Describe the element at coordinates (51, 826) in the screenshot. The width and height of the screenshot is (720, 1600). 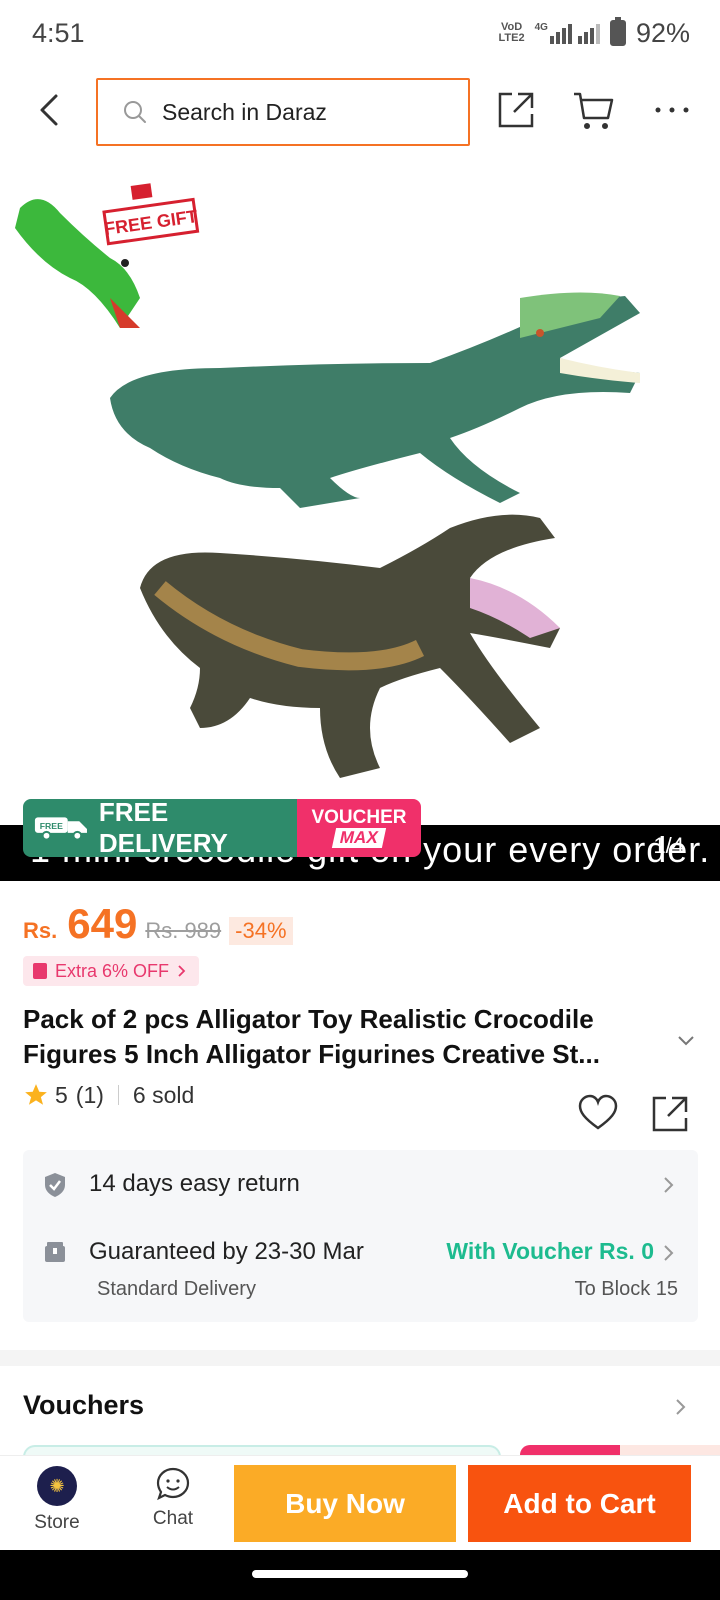
I see `svg-text: FREE` at that location.